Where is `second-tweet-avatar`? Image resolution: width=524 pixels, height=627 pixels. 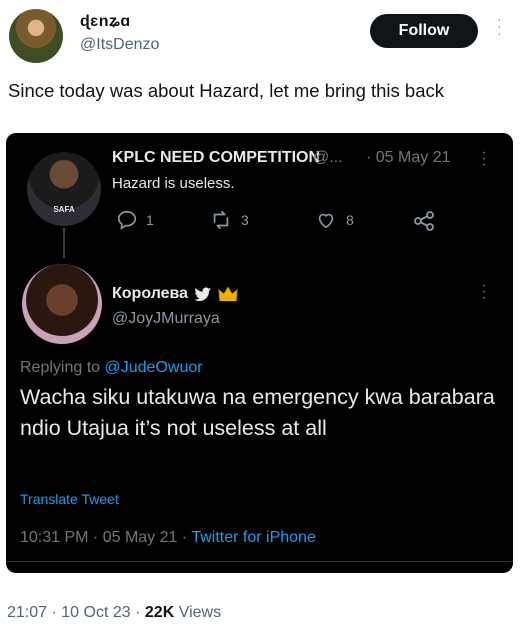
second-tweet-avatar is located at coordinates (62, 304).